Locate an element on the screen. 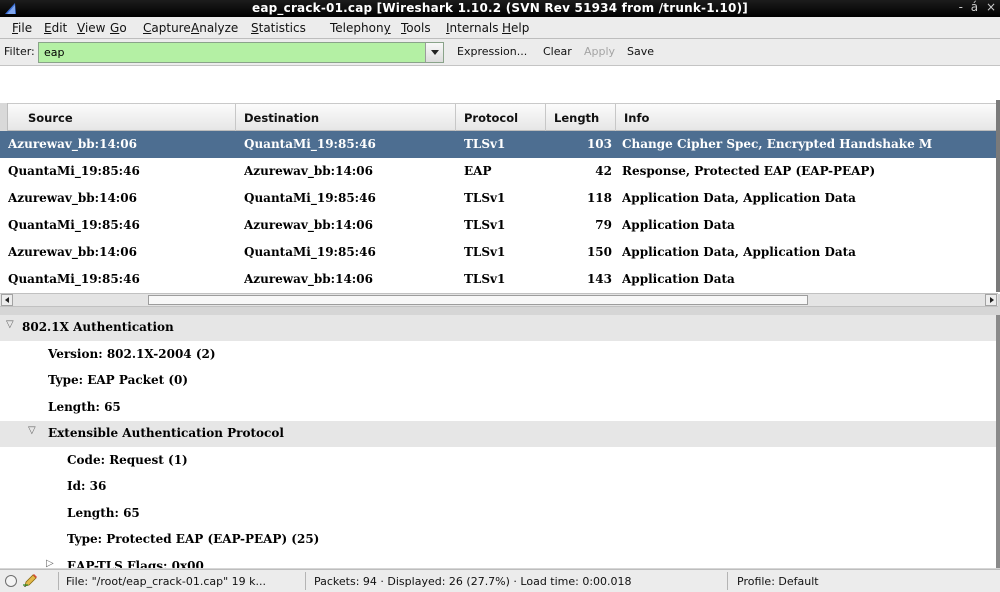 The width and height of the screenshot is (1000, 592). apply-button: Apply is located at coordinates (599, 51).